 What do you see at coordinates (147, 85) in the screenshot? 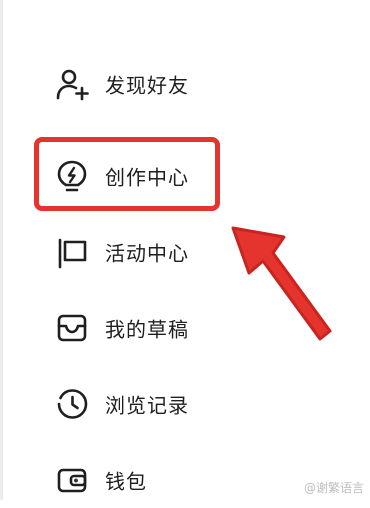
I see `menu-item-label: 发现好友` at bounding box center [147, 85].